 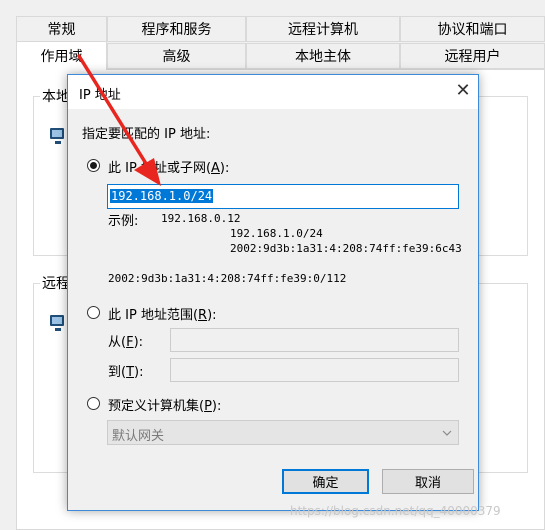 What do you see at coordinates (168, 166) in the screenshot?
I see `radio-subnet-label: 此 IP 地址或子网(A):` at bounding box center [168, 166].